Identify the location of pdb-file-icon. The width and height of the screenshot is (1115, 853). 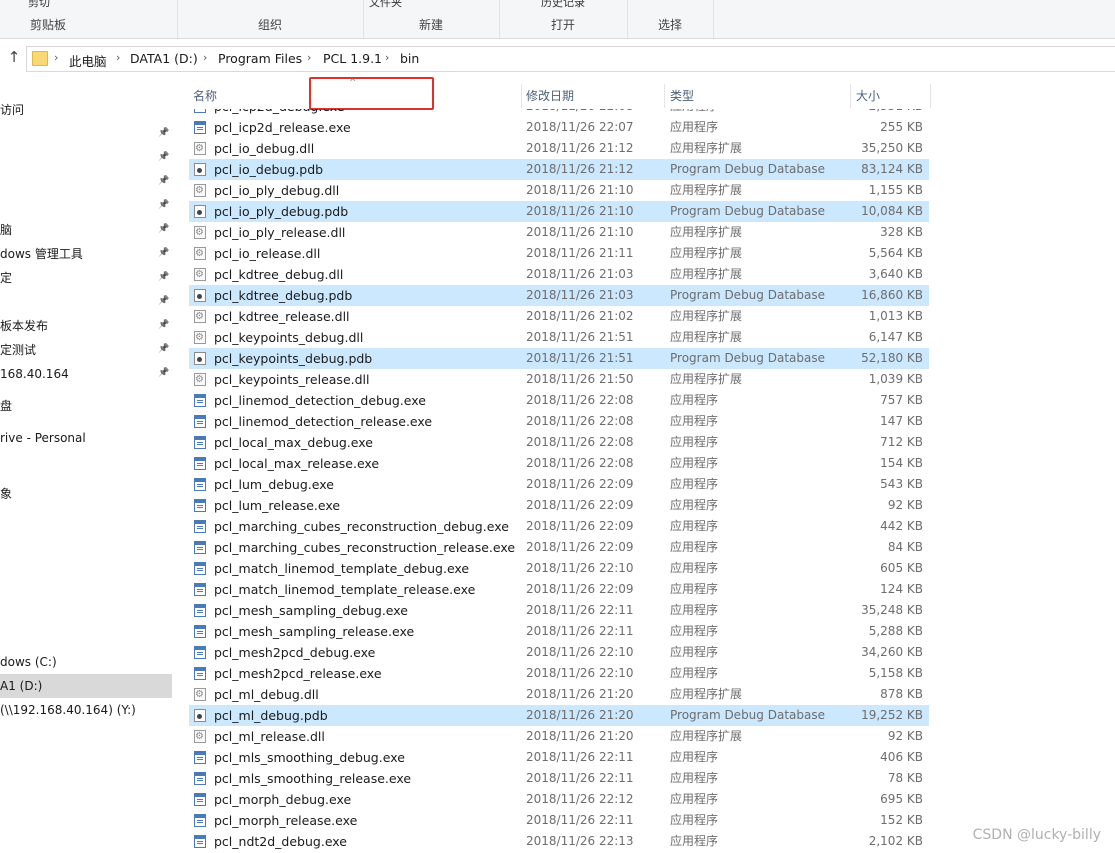
(200, 169).